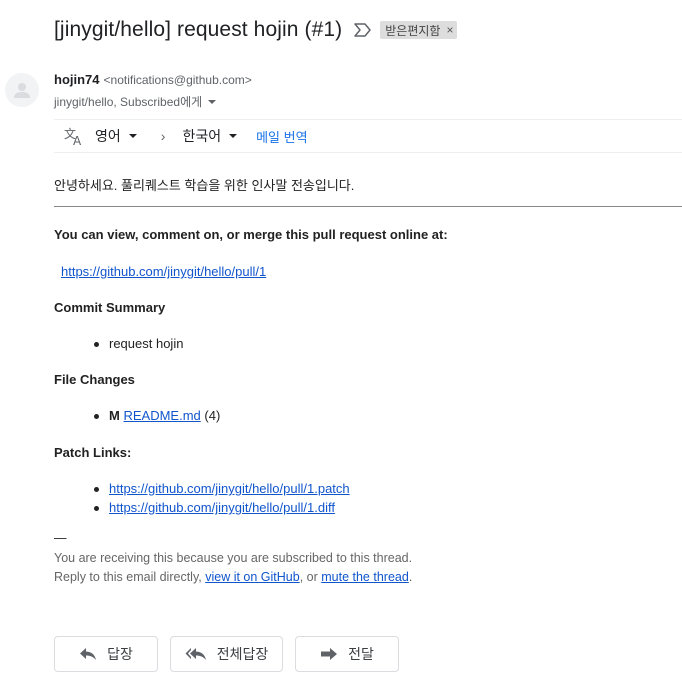 Image resolution: width=682 pixels, height=677 pixels. I want to click on target-language-chevron-down-icon, so click(233, 136).